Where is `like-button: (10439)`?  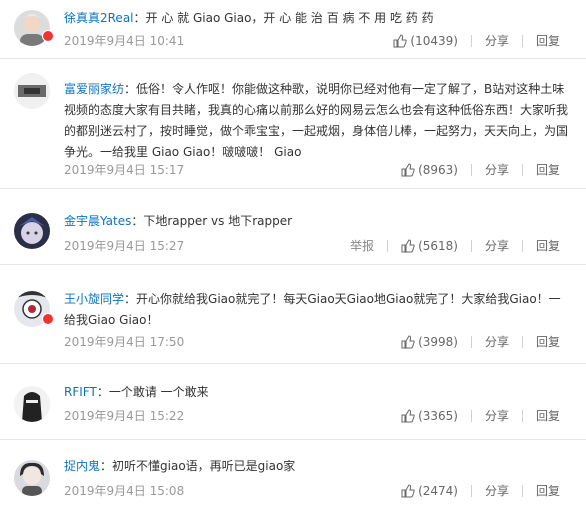
like-button: (10439) is located at coordinates (425, 41).